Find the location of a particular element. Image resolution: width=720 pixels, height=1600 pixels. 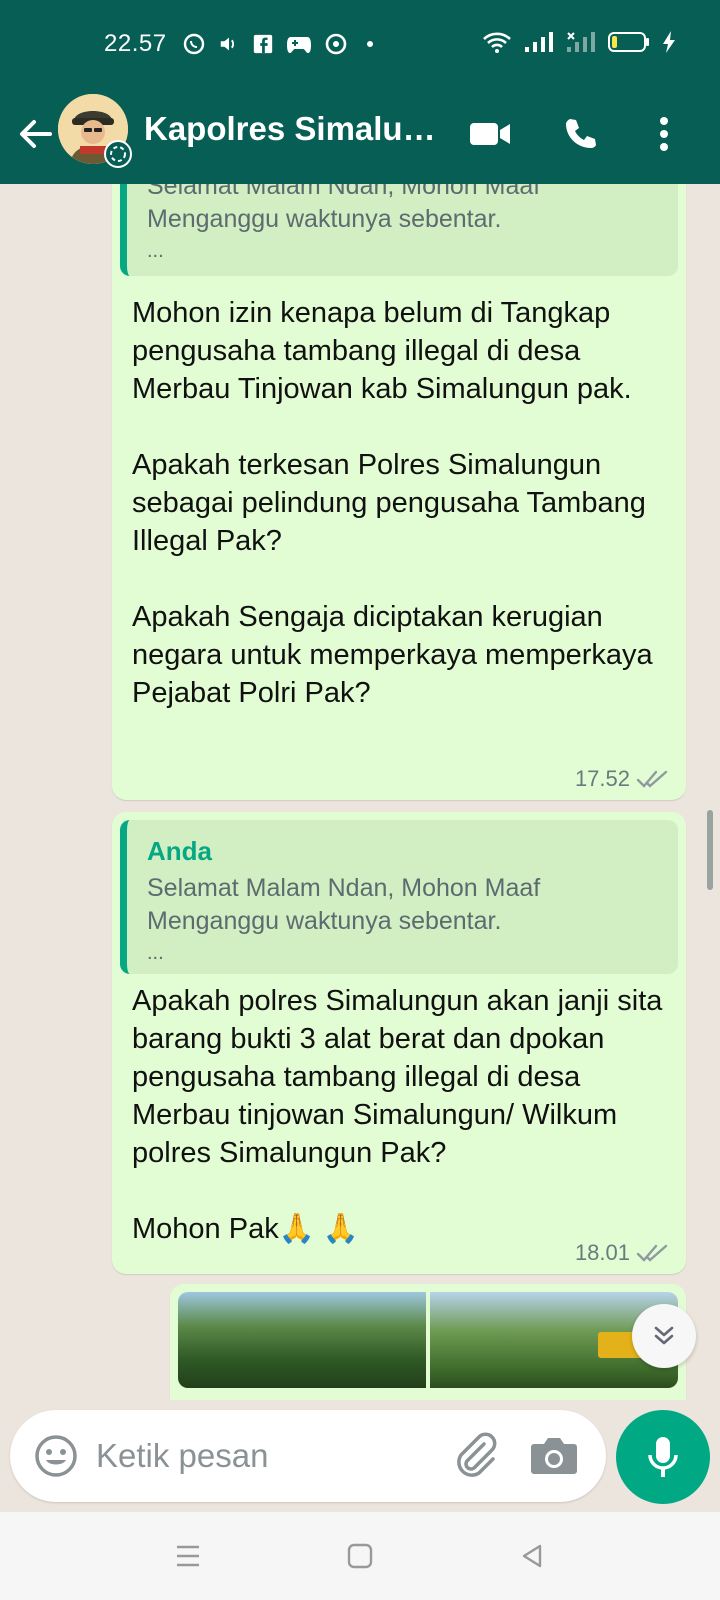

menu-lines-icon is located at coordinates (188, 1556).